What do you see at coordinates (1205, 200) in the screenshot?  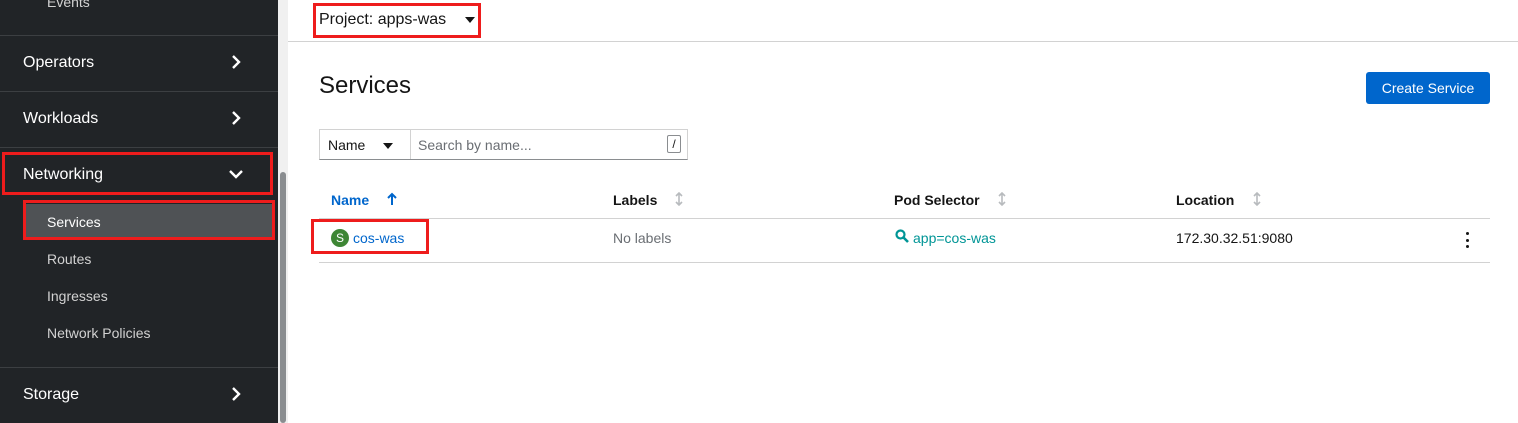 I see `column-header-location: Location` at bounding box center [1205, 200].